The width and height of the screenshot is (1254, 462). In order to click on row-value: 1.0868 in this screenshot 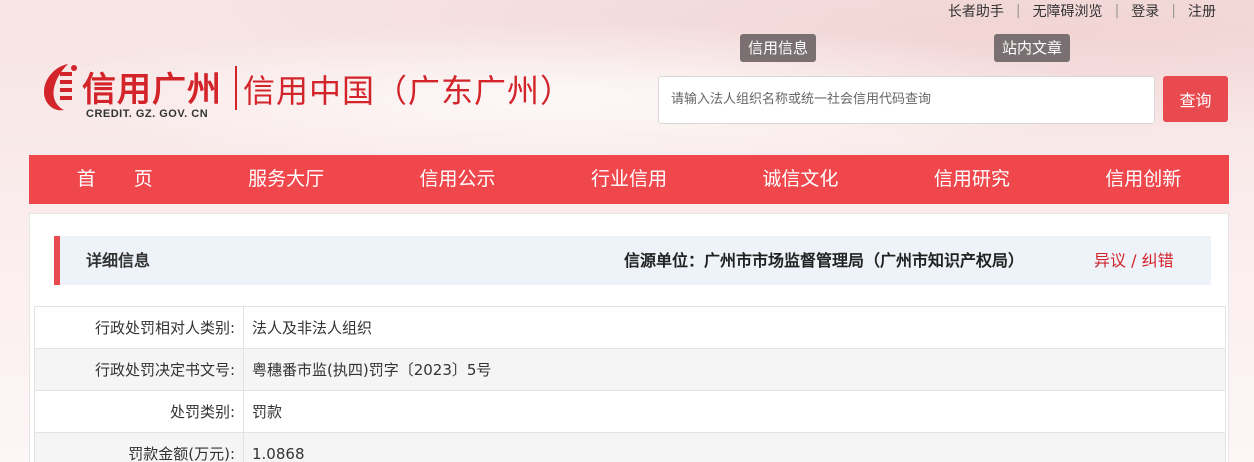, I will do `click(734, 447)`.